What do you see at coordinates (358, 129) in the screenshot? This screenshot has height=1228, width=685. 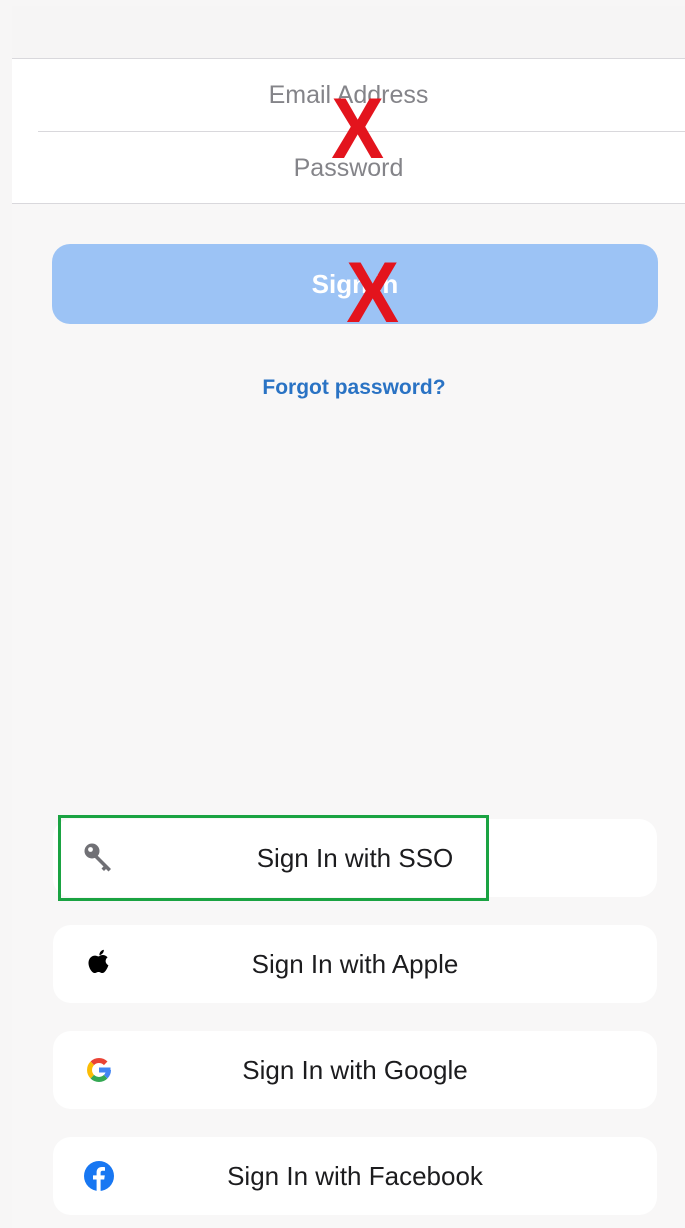 I see `cross-mark-email: X` at bounding box center [358, 129].